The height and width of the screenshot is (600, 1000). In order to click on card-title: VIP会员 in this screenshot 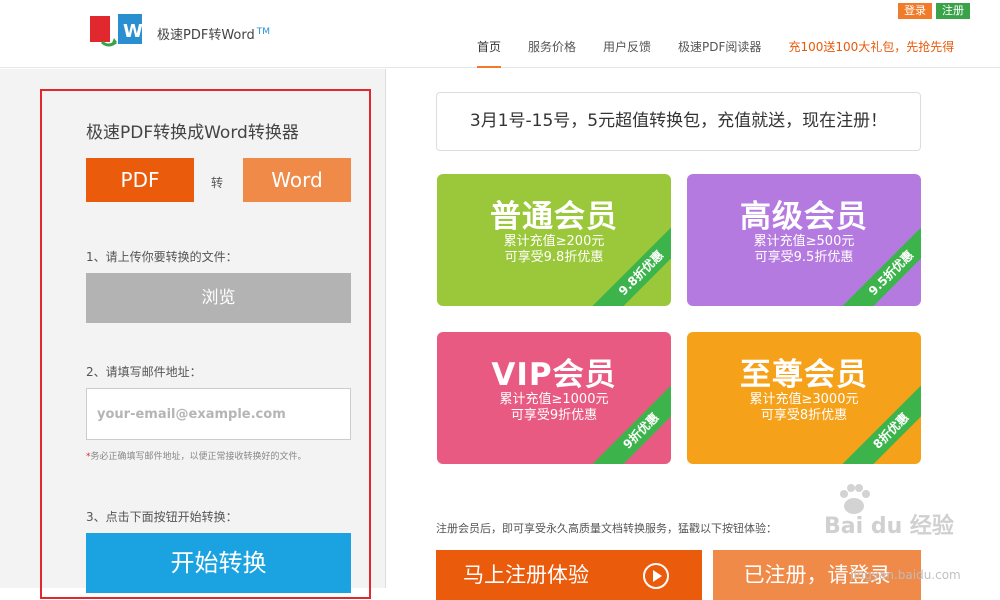, I will do `click(554, 375)`.